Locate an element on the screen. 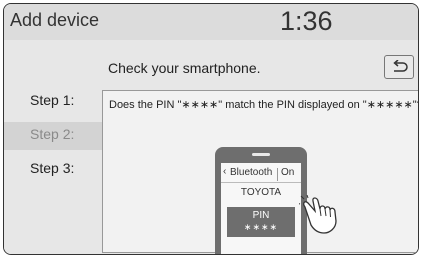 This screenshot has width=424, height=260. device-name: TOYOTA is located at coordinates (261, 192).